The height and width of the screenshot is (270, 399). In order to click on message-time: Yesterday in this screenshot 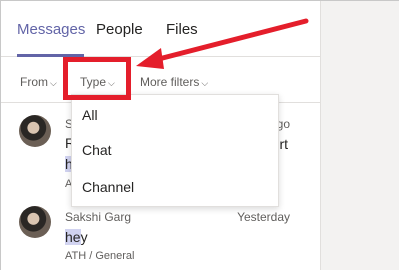, I will do `click(263, 217)`.